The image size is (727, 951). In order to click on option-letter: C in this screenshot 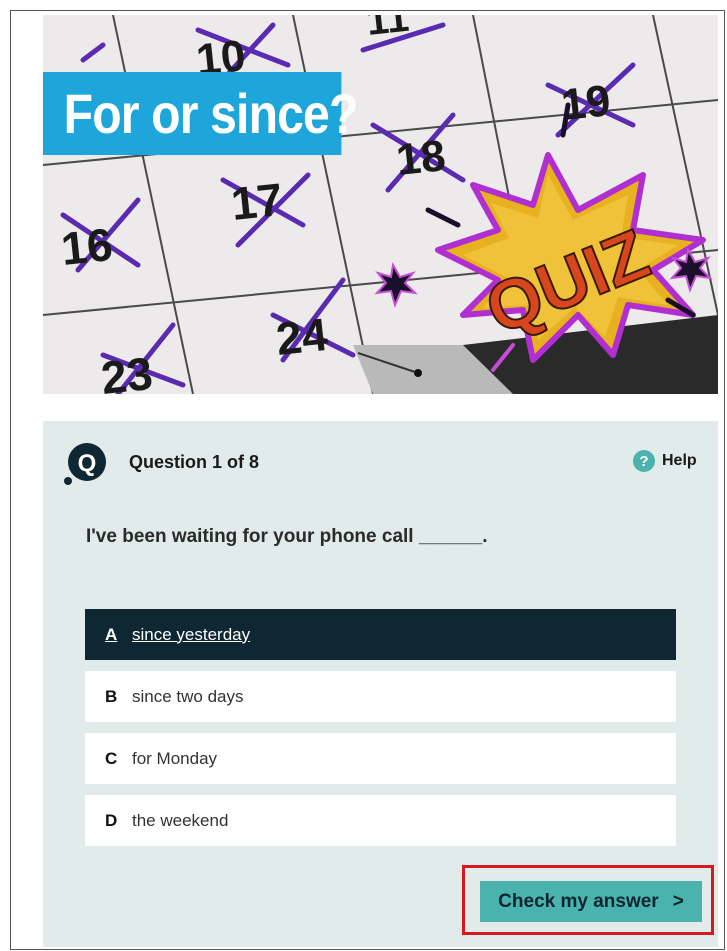, I will do `click(111, 758)`.